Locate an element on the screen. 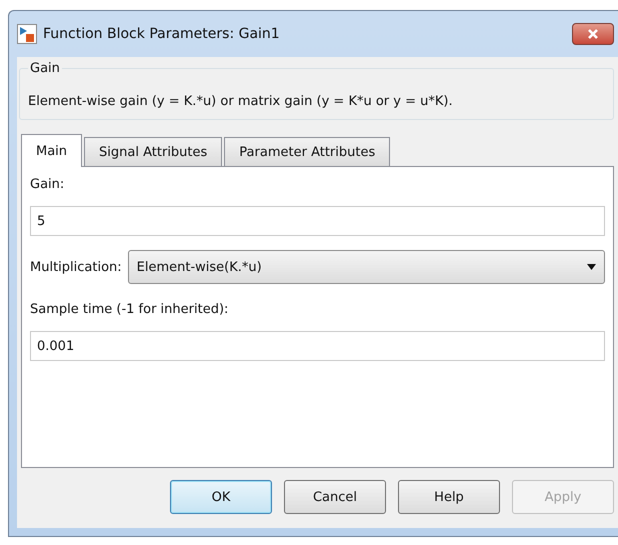  dialog-button: Cancel is located at coordinates (335, 497).